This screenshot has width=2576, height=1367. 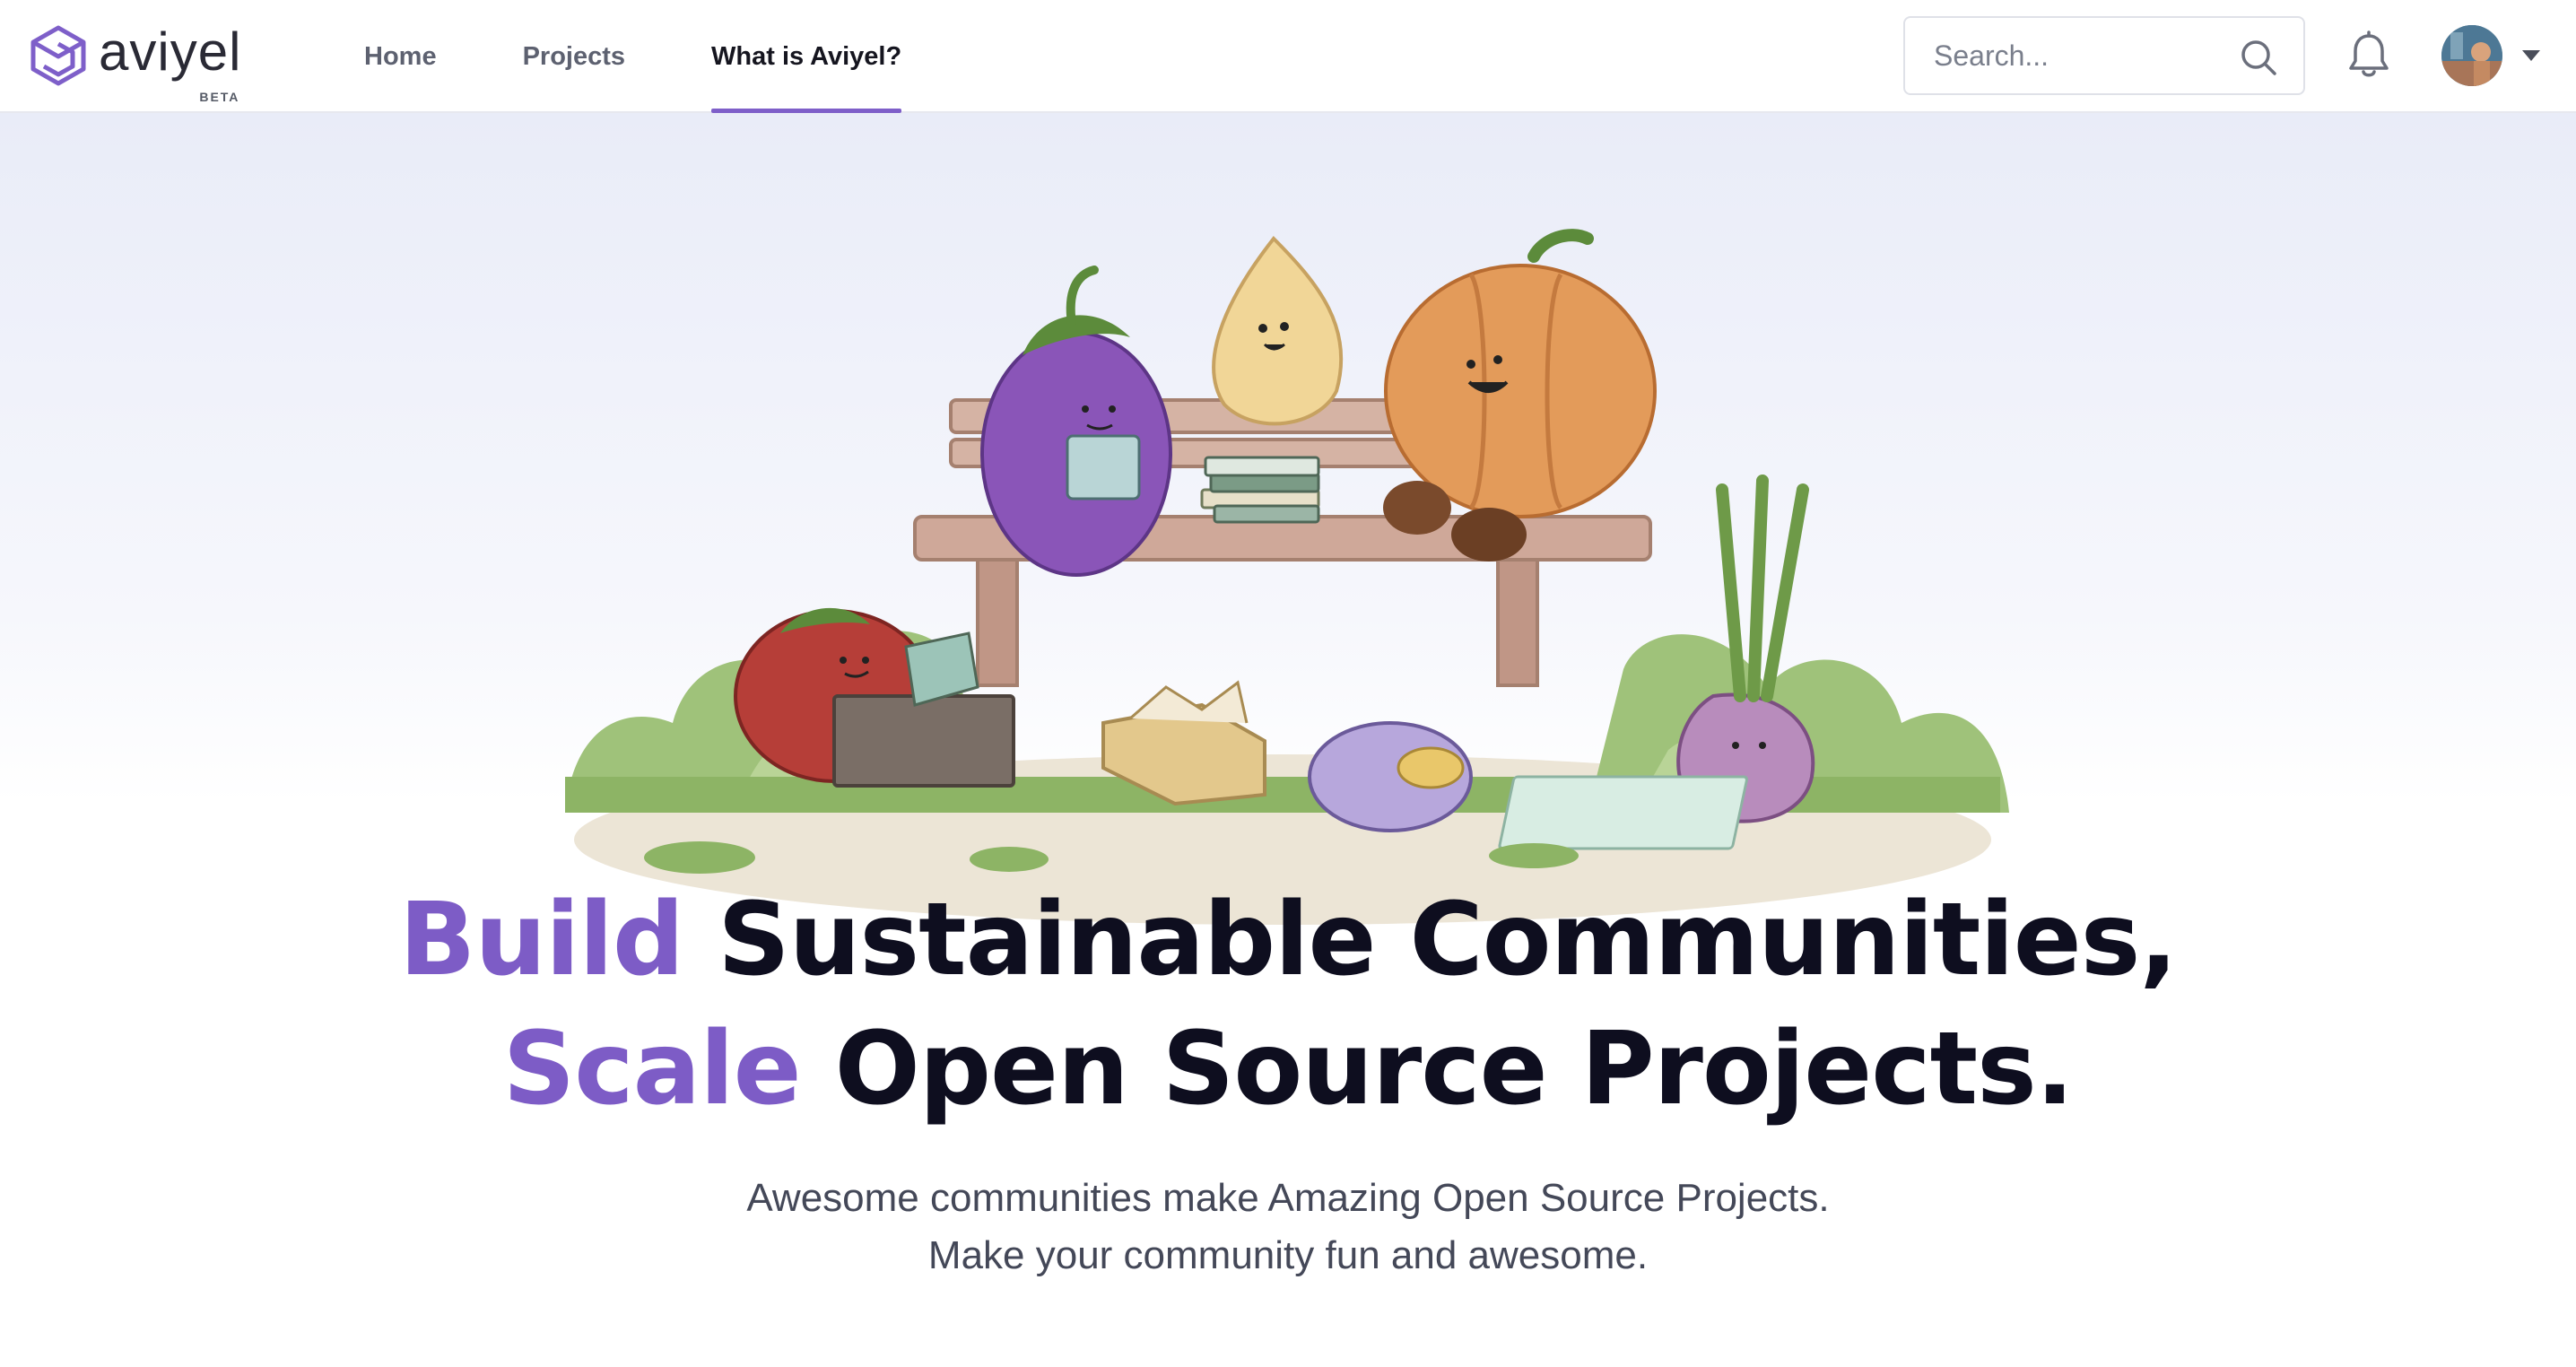 What do you see at coordinates (400, 57) in the screenshot?
I see `nav-item-home: Home` at bounding box center [400, 57].